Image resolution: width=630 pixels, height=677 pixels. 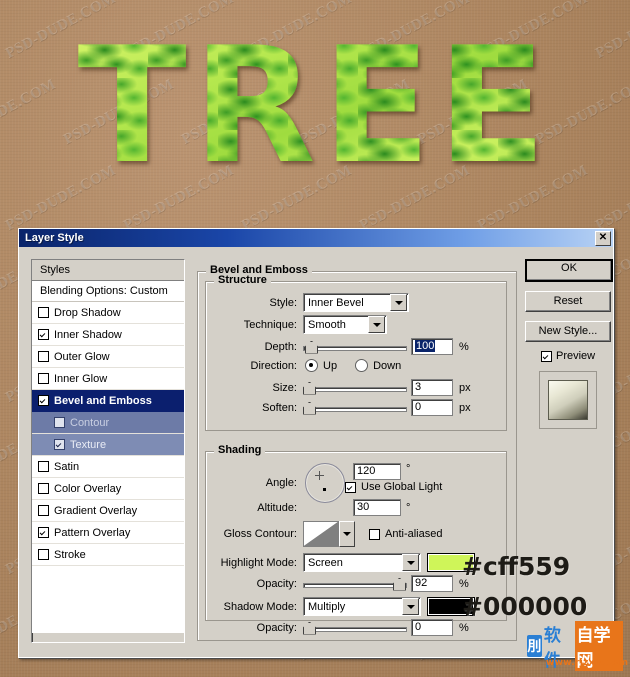 What do you see at coordinates (408, 469) in the screenshot?
I see `angle-unit: °` at bounding box center [408, 469].